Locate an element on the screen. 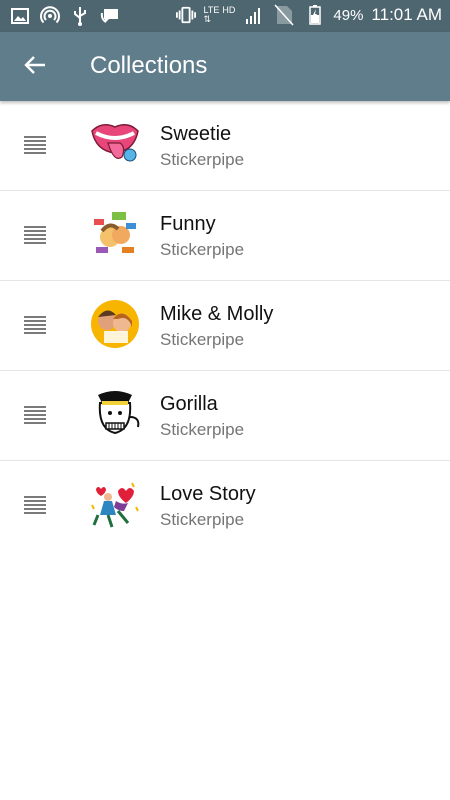  app-bar: Collections is located at coordinates (225, 66).